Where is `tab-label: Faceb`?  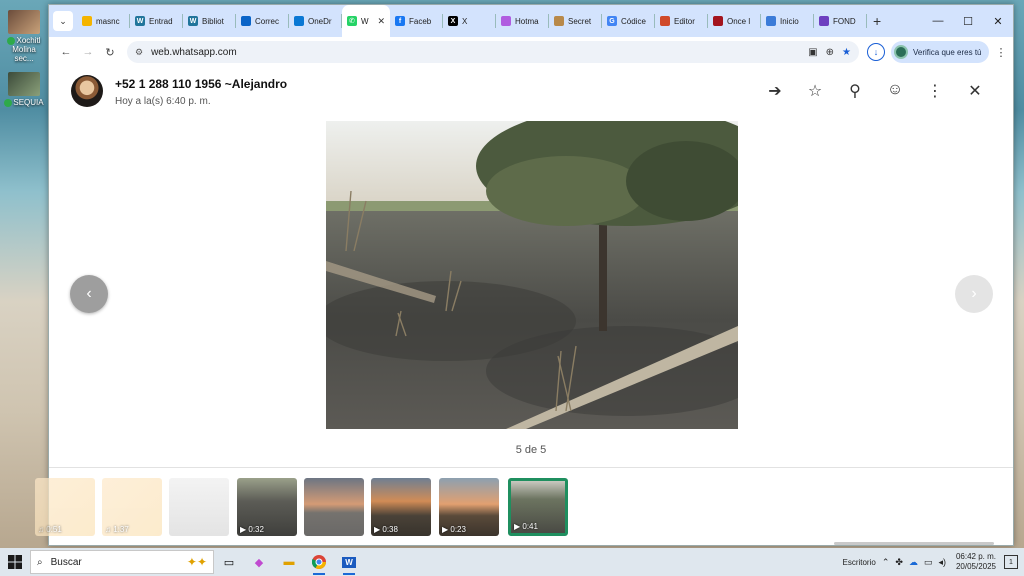
tab-label: Faceb is located at coordinates (420, 21).